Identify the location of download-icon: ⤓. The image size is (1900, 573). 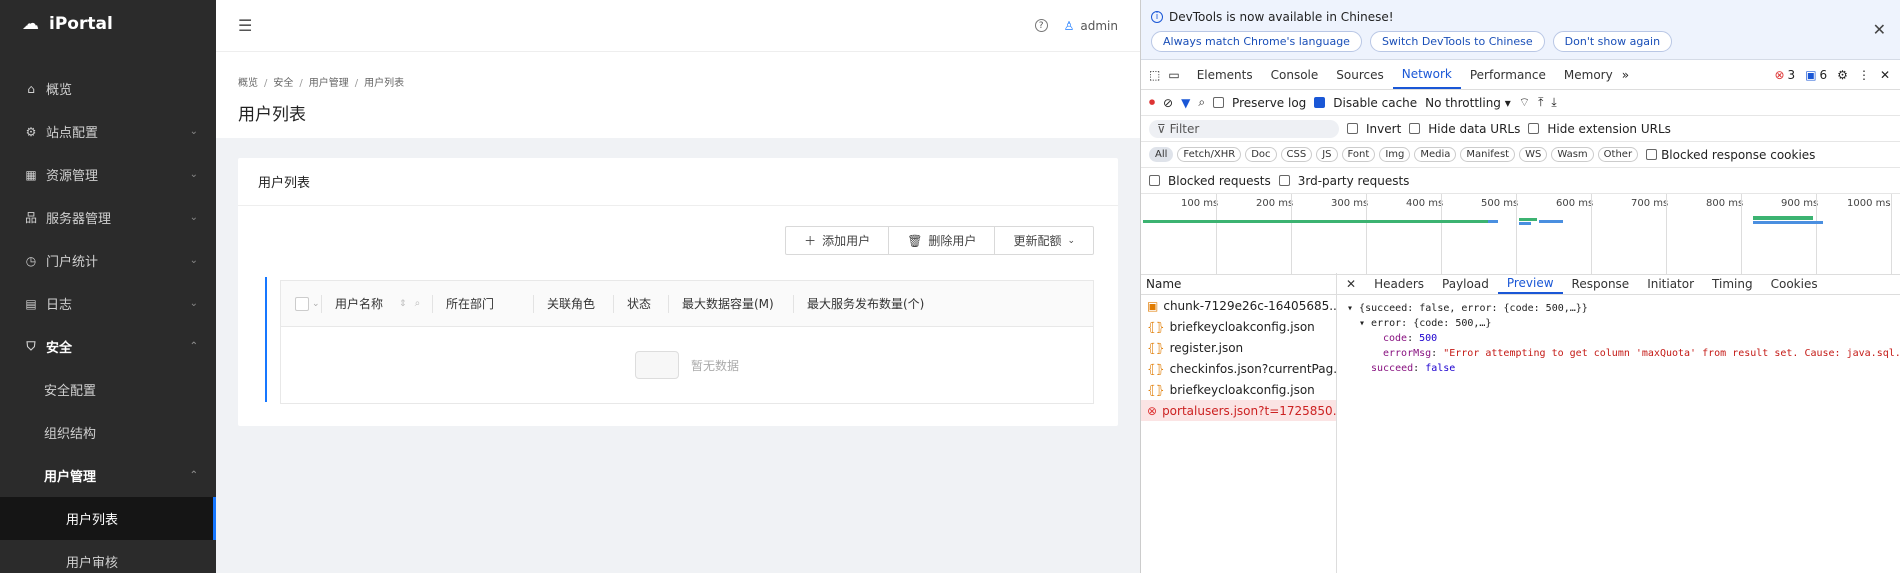
(1553, 102).